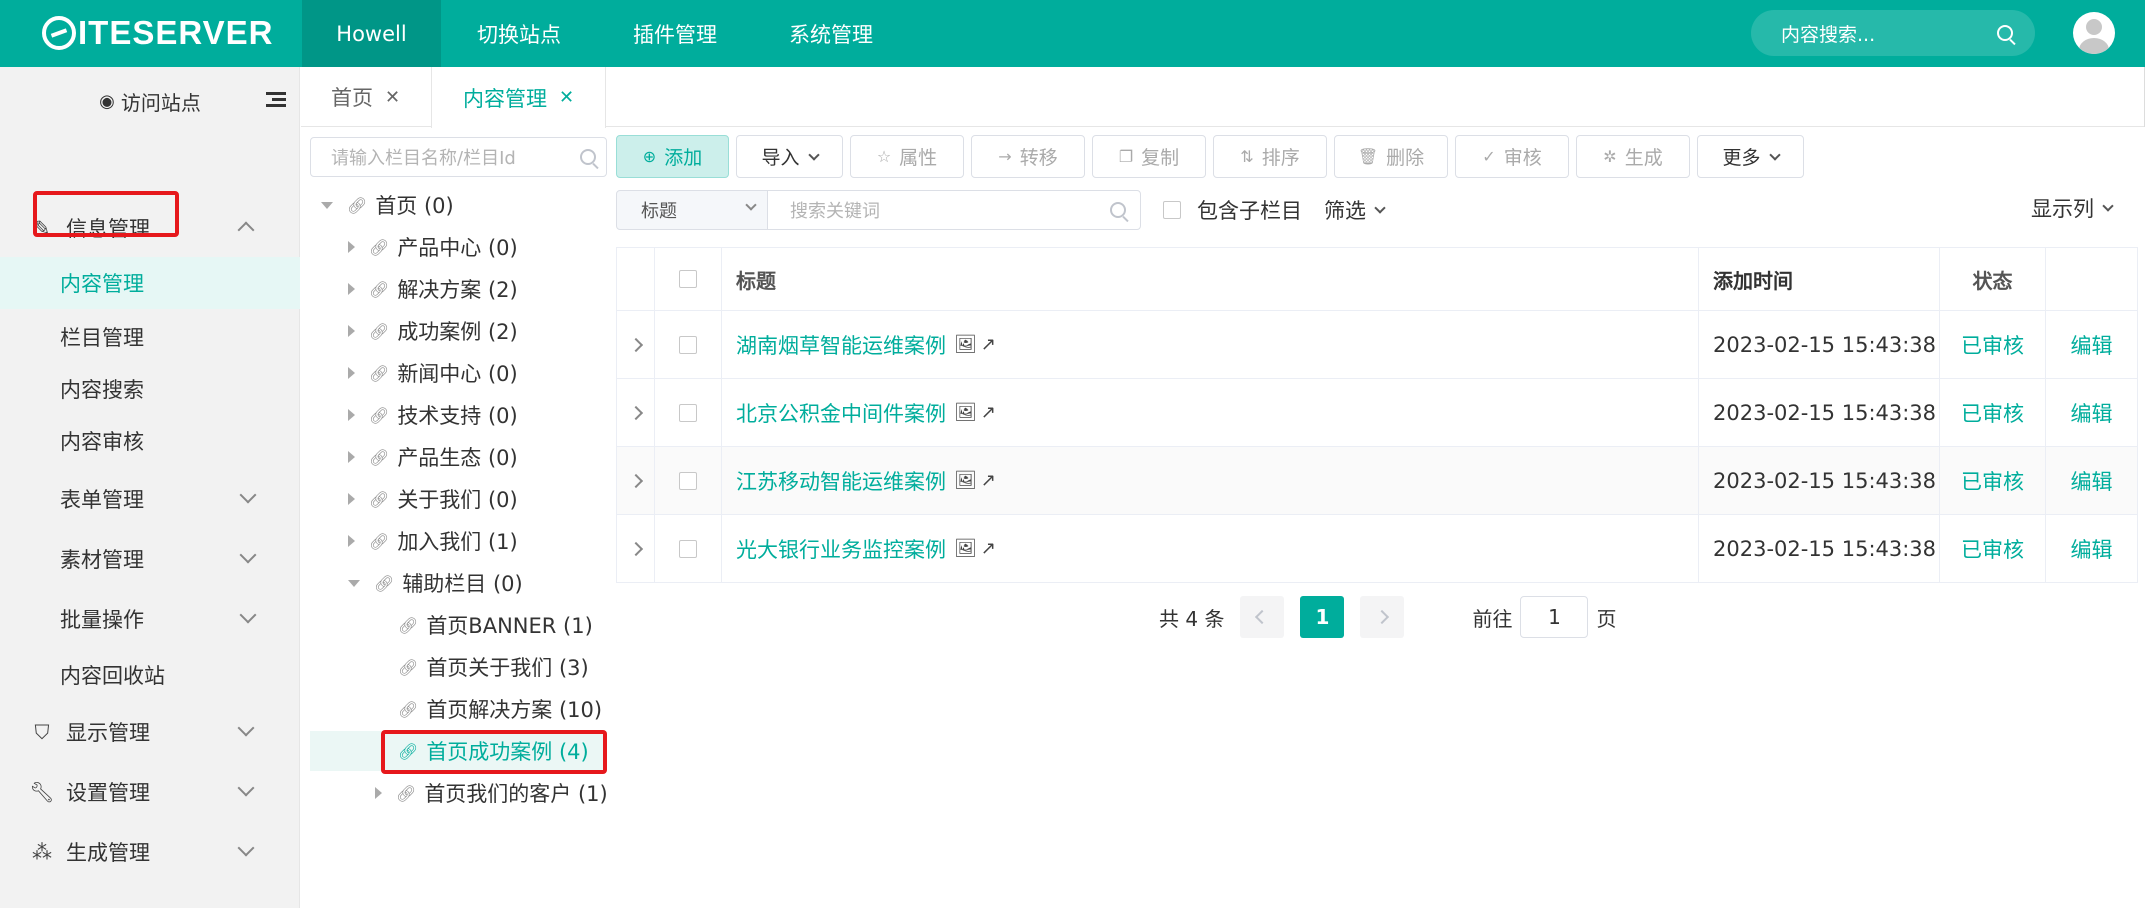  Describe the element at coordinates (491, 793) in the screenshot. I see `tree-node-child: 🔗︎ 首页我们的客户 (1)` at that location.